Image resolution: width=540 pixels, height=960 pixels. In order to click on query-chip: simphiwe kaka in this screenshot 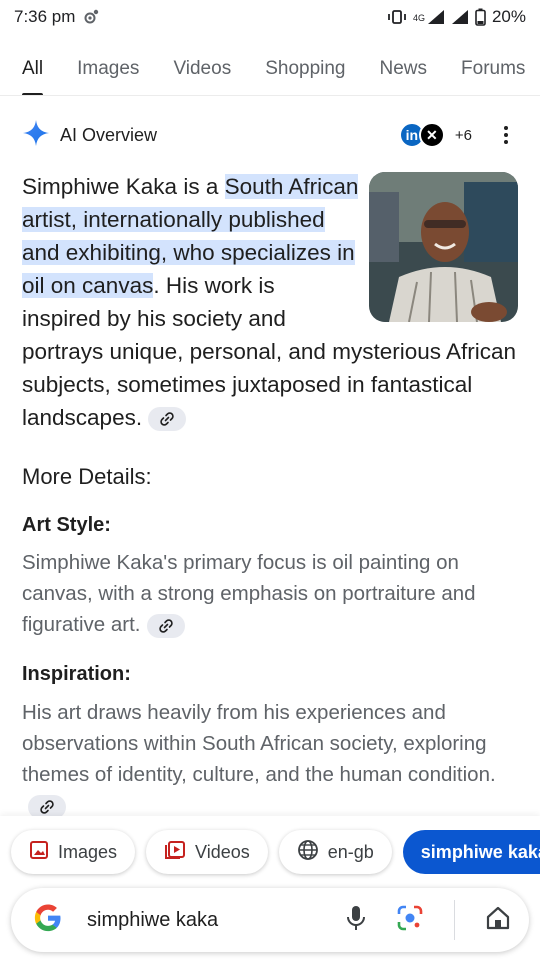, I will do `click(471, 852)`.